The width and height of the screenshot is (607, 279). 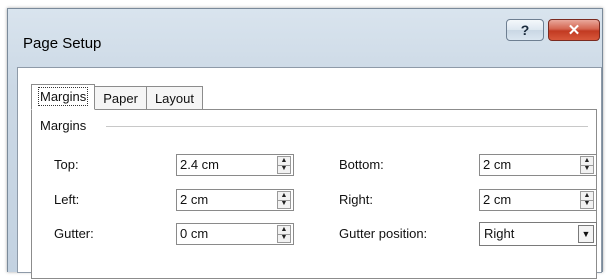 What do you see at coordinates (62, 43) in the screenshot?
I see `dialog-title: Page Setup` at bounding box center [62, 43].